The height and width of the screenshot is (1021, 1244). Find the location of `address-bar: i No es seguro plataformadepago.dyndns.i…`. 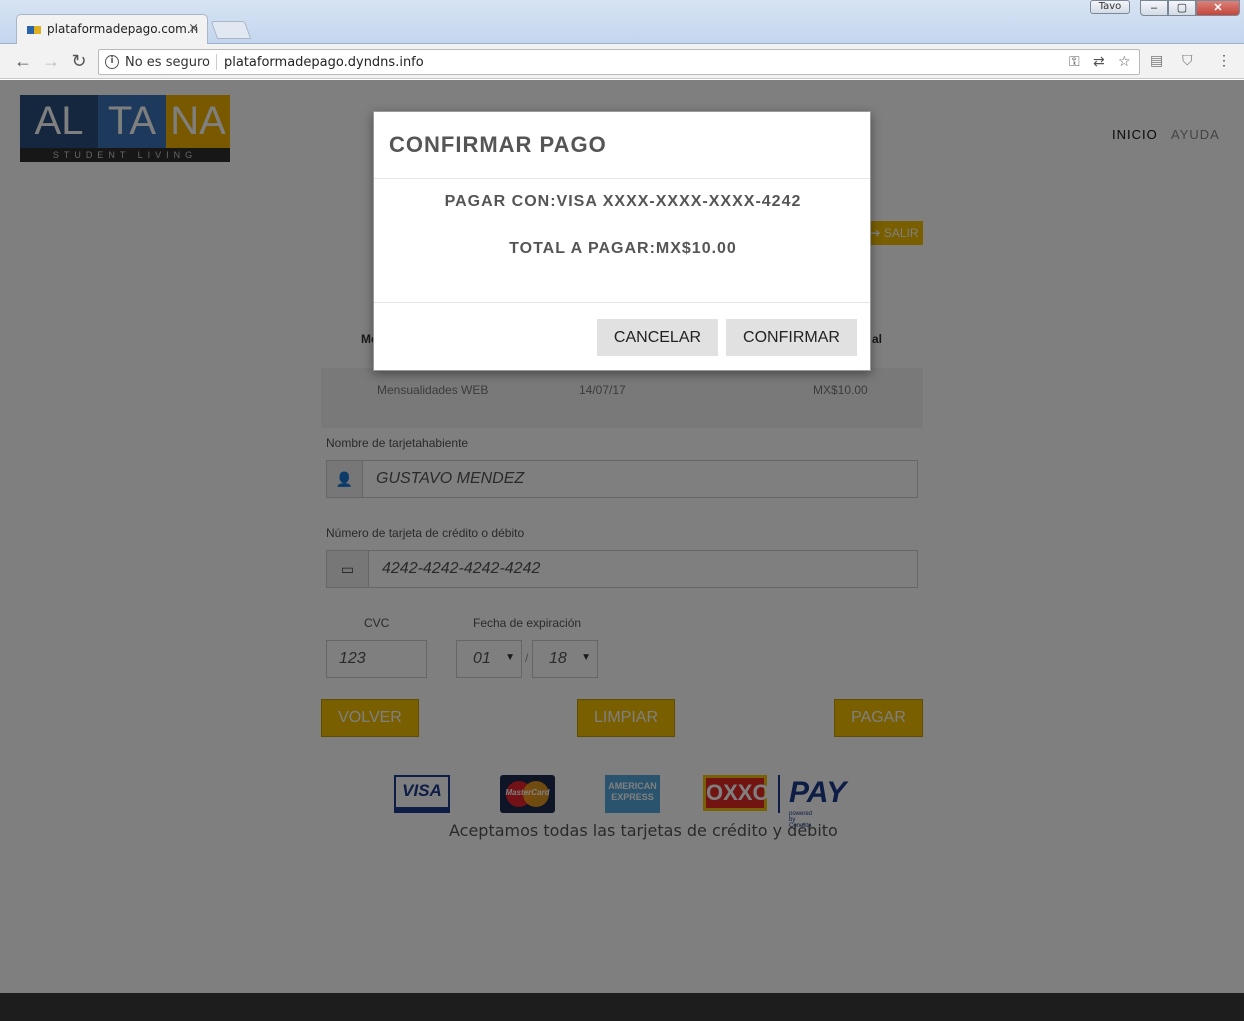

address-bar: i No es seguro plataformadepago.dyndns.i… is located at coordinates (619, 62).